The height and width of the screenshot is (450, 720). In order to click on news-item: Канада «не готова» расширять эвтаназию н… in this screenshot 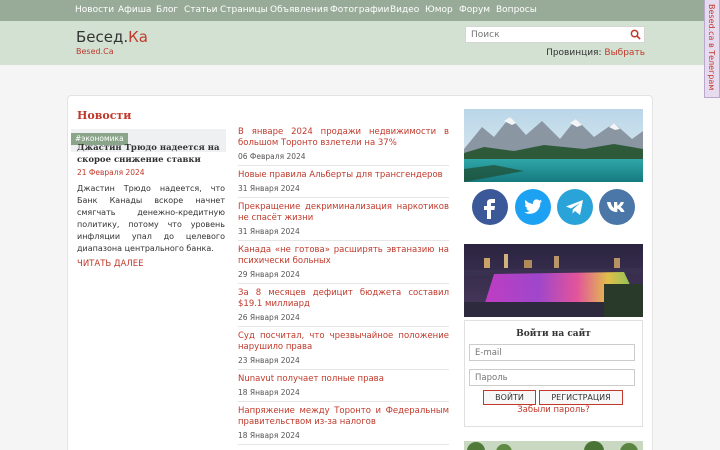, I will do `click(343, 264)`.